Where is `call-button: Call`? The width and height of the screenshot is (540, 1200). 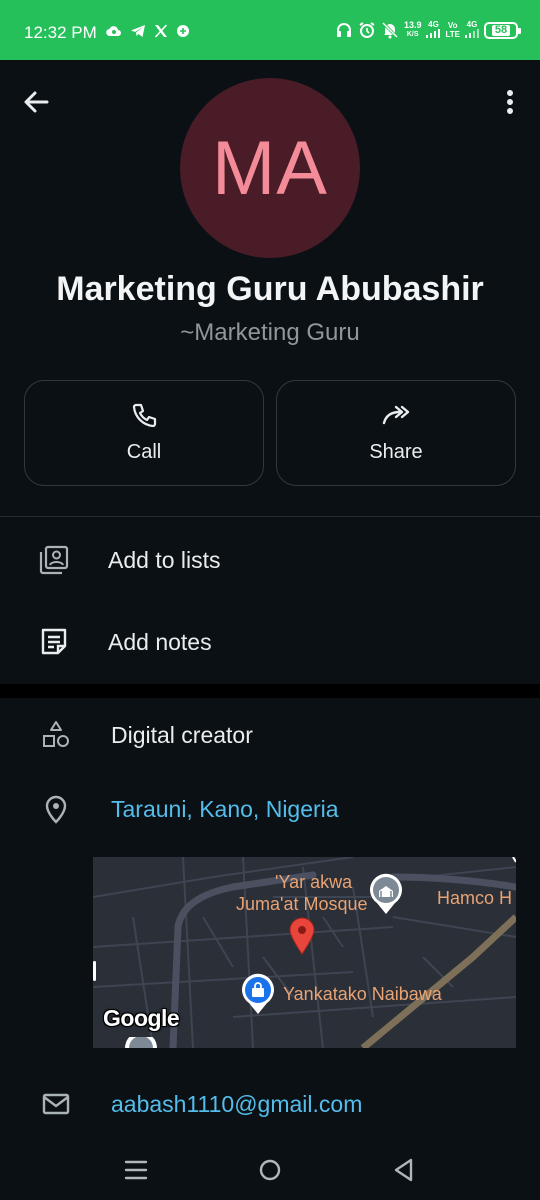 call-button: Call is located at coordinates (144, 433).